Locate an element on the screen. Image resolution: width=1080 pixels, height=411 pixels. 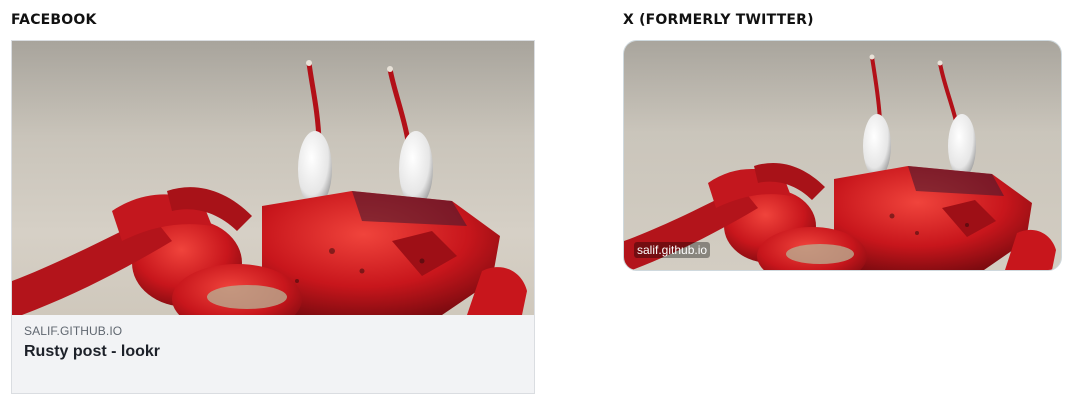
x-preview-domain: salif.github.io is located at coordinates (672, 250).